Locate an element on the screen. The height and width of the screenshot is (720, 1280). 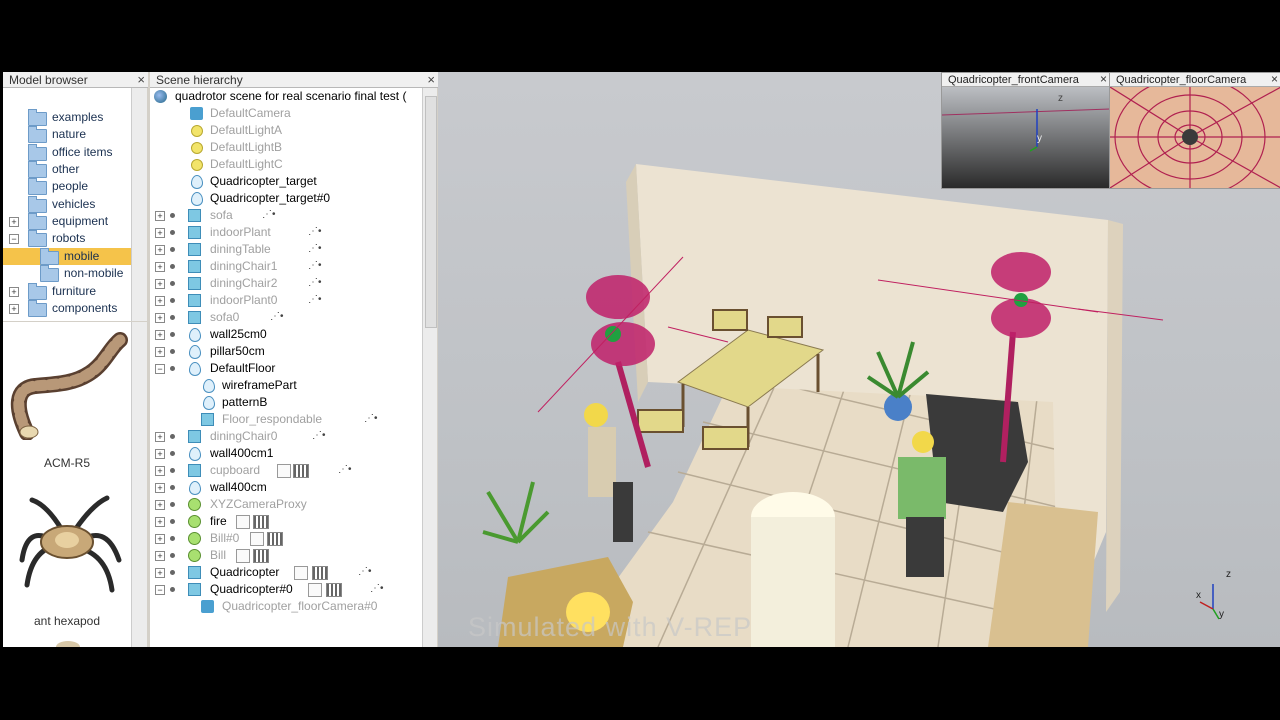
scene-object-row: Floor_respondable ⋰• is located at coordinates (286, 419).